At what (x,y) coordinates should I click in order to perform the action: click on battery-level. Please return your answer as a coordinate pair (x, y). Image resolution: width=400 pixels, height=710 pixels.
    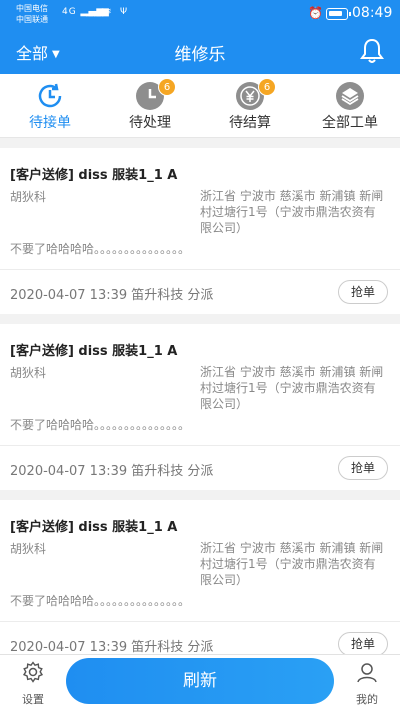
    Looking at the image, I should click on (335, 13).